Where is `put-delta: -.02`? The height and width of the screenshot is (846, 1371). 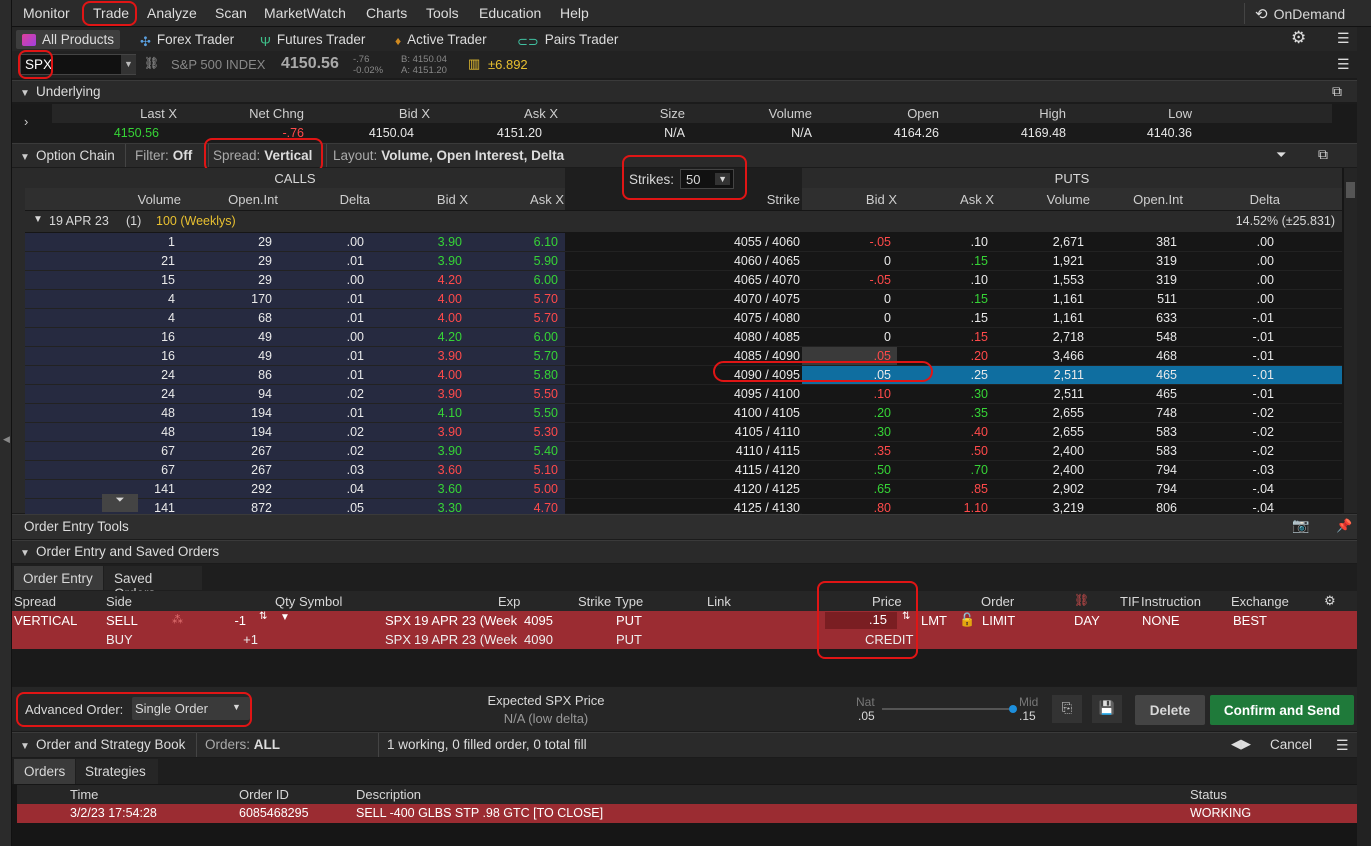
put-delta: -.02 is located at coordinates (1229, 432).